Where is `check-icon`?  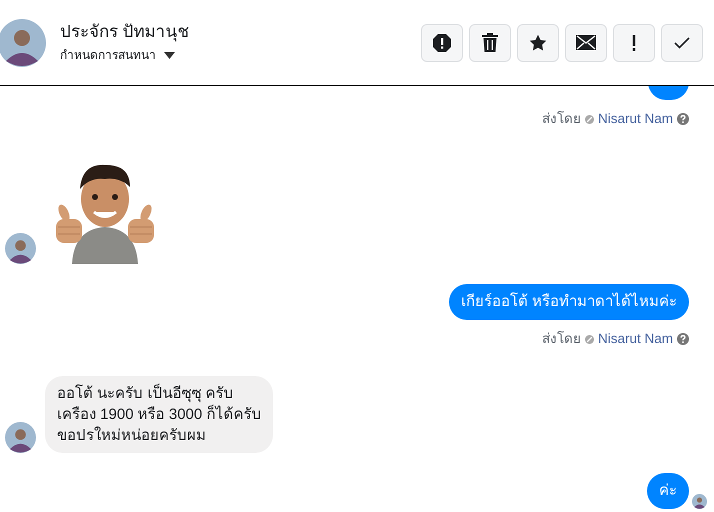 check-icon is located at coordinates (682, 42).